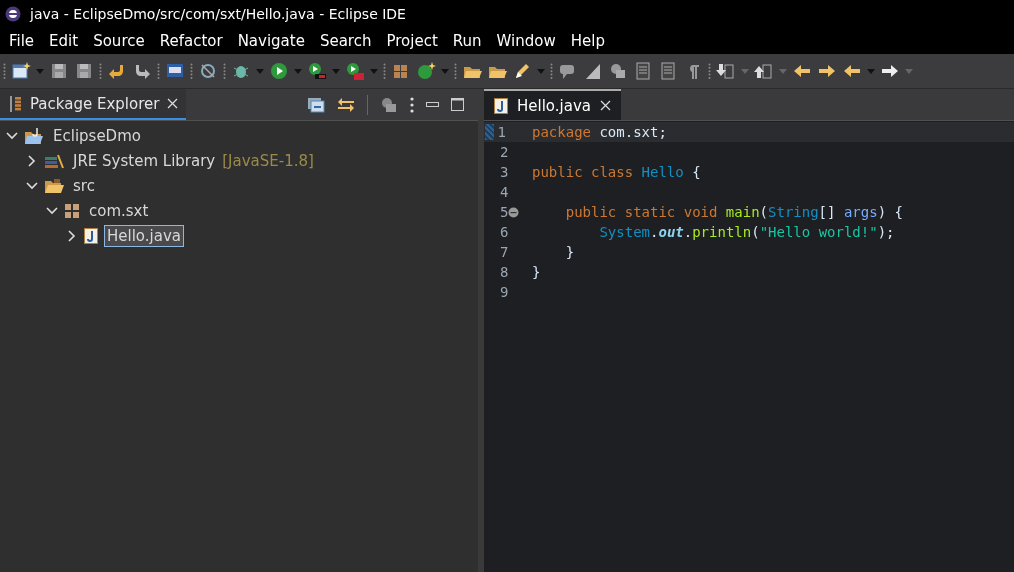 Image resolution: width=1014 pixels, height=572 pixels. What do you see at coordinates (346, 104) in the screenshot?
I see `link-arrows-icon` at bounding box center [346, 104].